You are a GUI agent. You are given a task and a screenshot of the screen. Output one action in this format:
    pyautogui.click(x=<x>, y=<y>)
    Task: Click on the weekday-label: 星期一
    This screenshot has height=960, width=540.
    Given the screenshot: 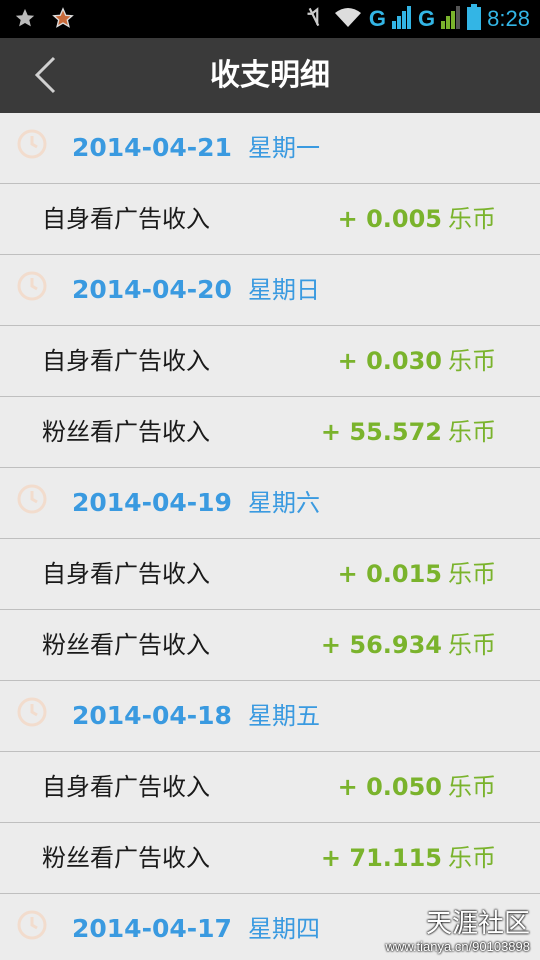 What is the action you would take?
    pyautogui.click(x=284, y=148)
    